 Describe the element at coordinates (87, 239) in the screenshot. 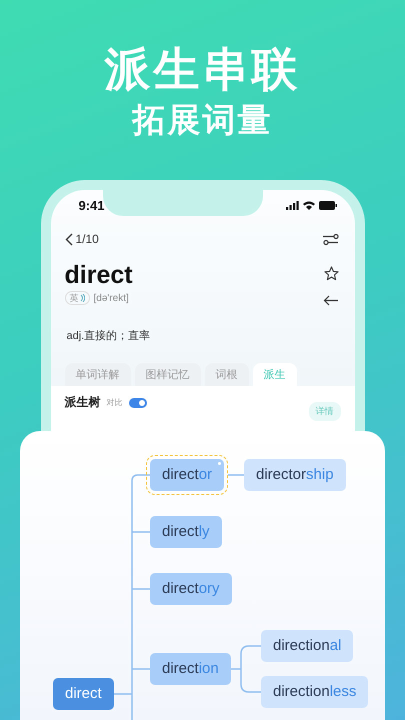

I see `page-counter: 1/10` at that location.